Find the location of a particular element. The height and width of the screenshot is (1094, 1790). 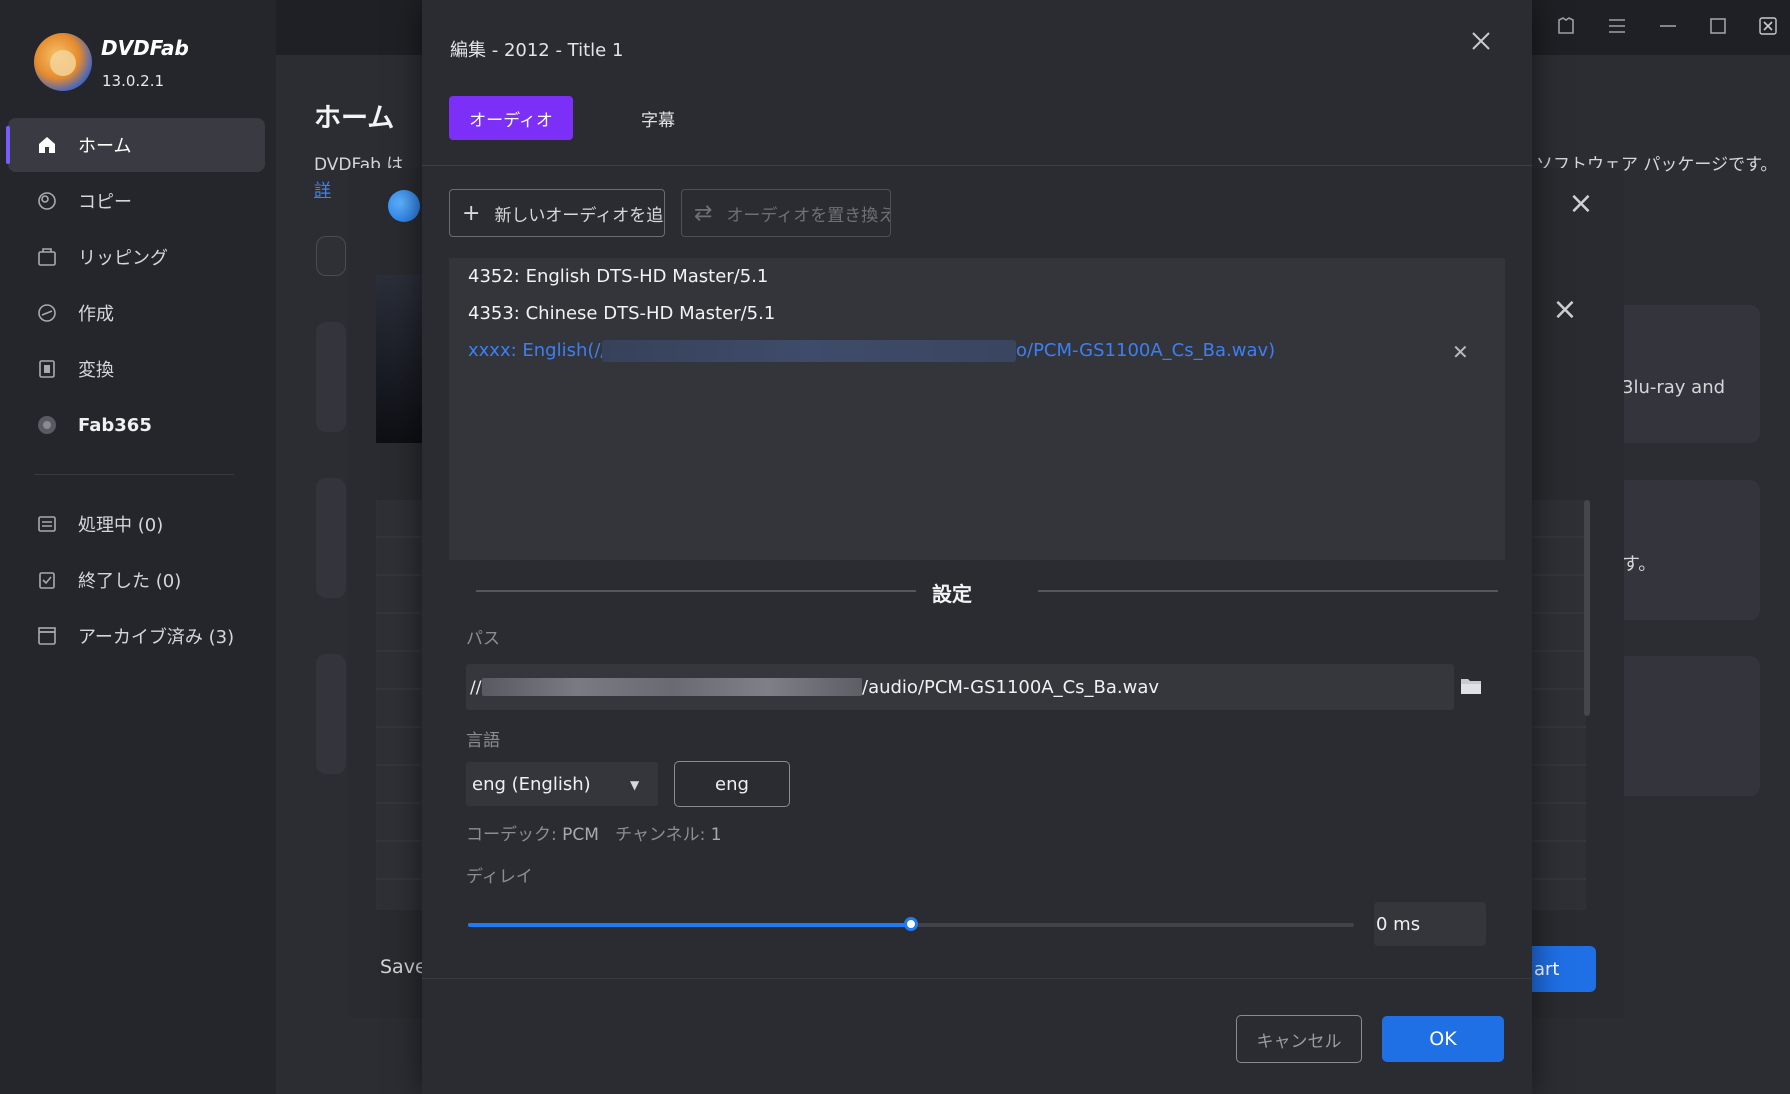

card-text: す。 is located at coordinates (1639, 564).